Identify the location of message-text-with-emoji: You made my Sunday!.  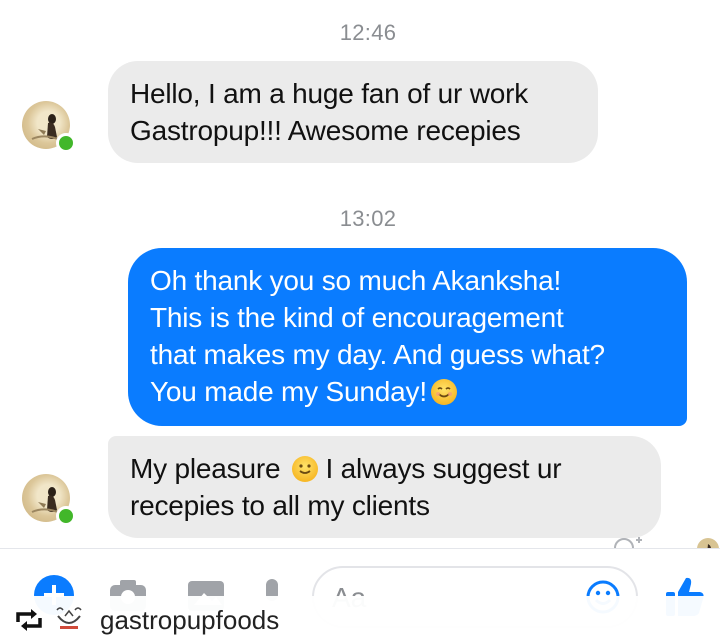
(407, 391).